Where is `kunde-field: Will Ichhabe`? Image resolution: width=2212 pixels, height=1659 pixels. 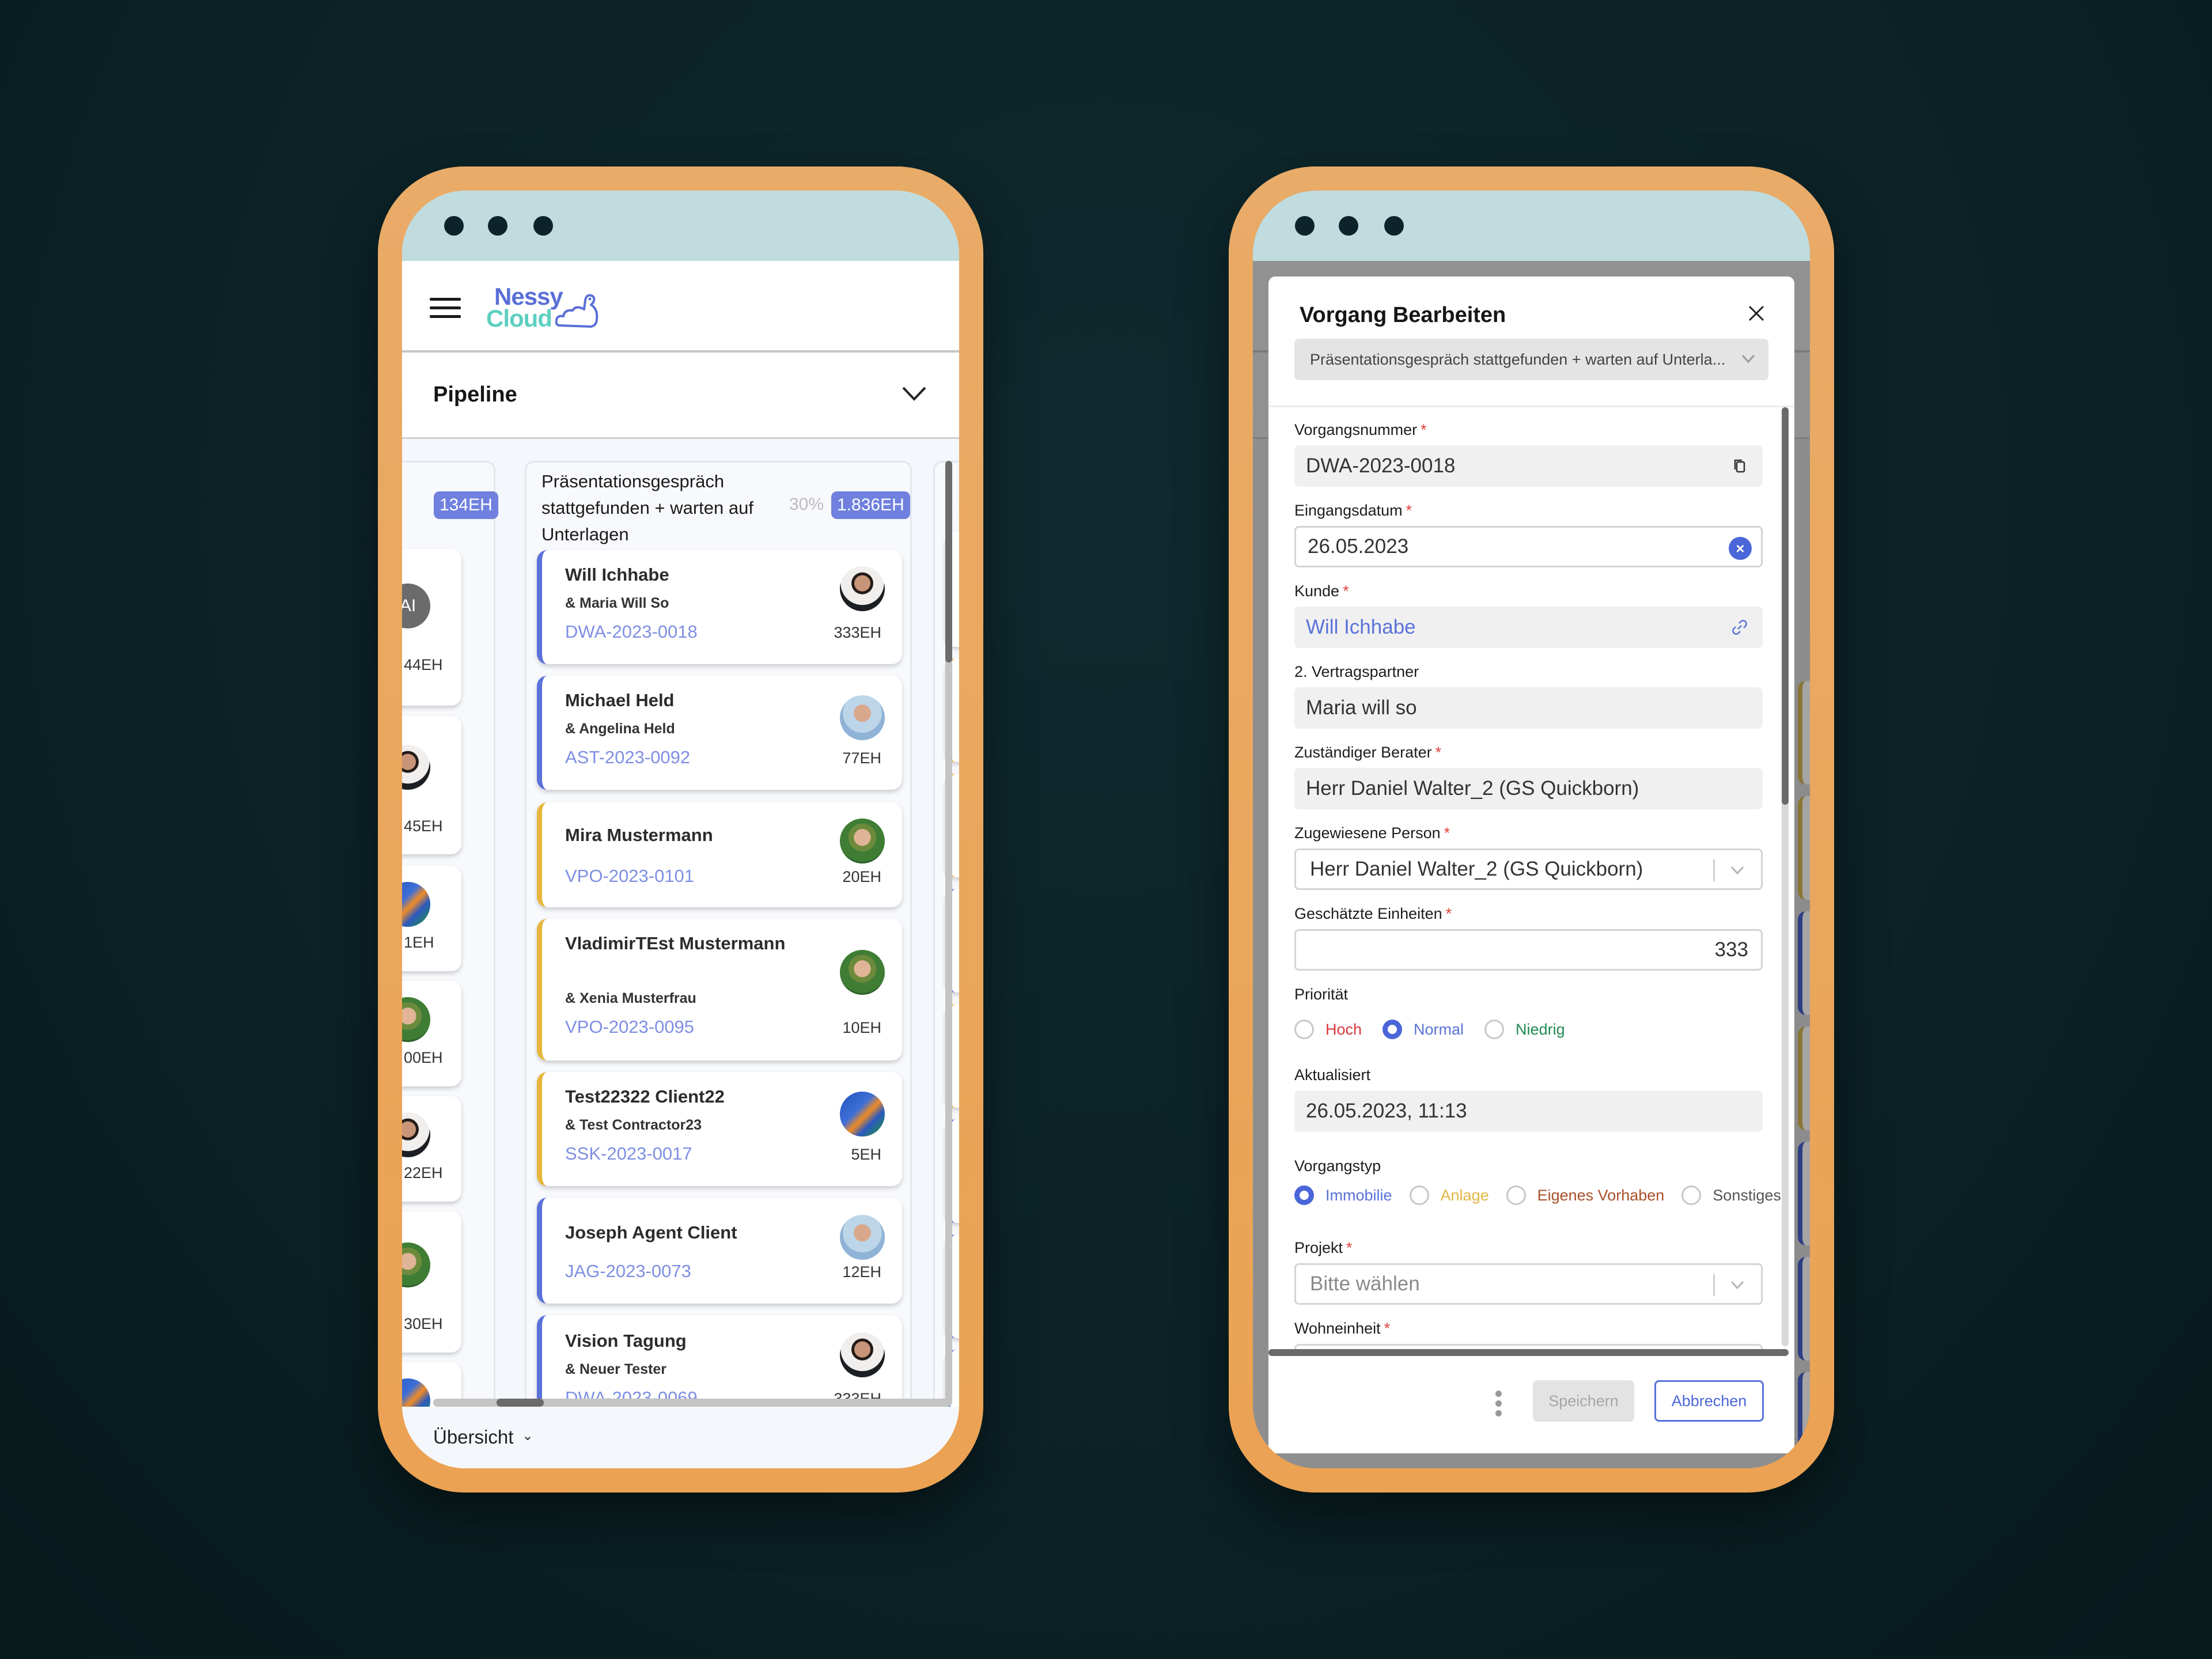 kunde-field: Will Ichhabe is located at coordinates (1528, 627).